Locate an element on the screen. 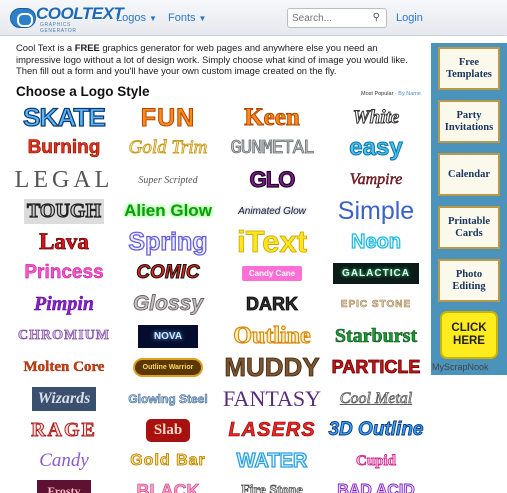  sidebar-calendar: Calendar is located at coordinates (469, 174).